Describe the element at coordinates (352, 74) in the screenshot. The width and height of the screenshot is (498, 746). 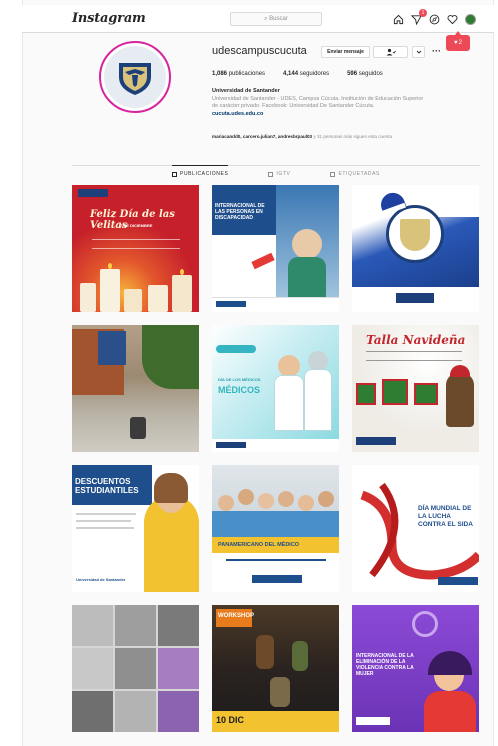
I see `following-count: 596` at that location.